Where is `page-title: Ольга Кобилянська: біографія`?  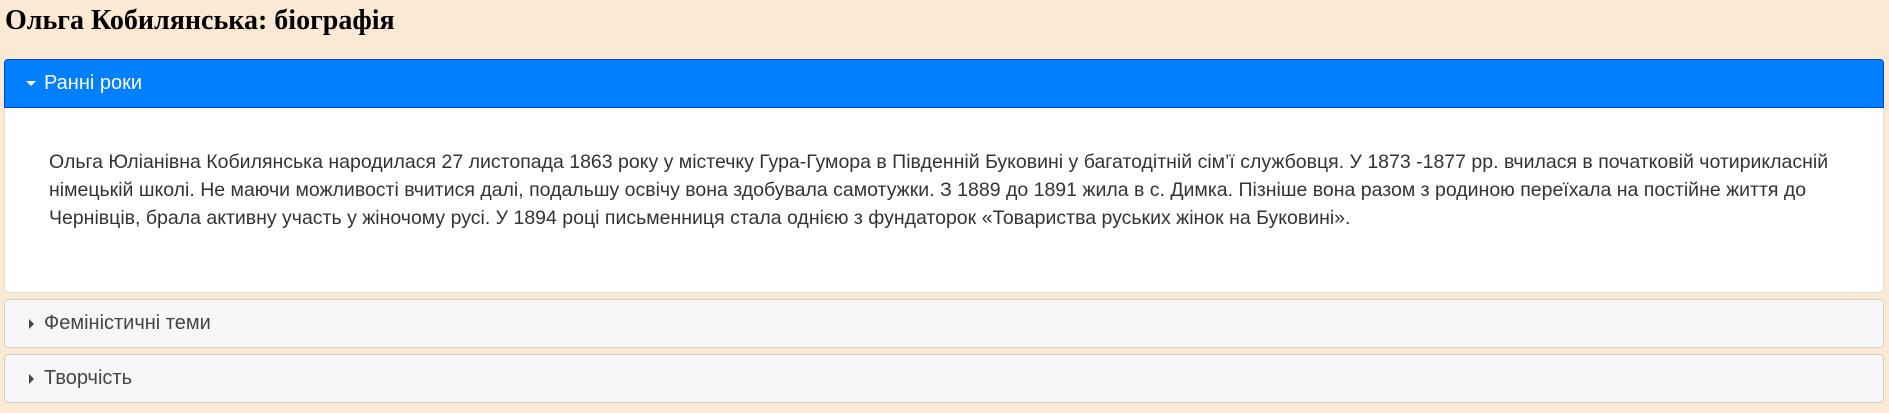
page-title: Ольга Кобилянська: біографія is located at coordinates (200, 20).